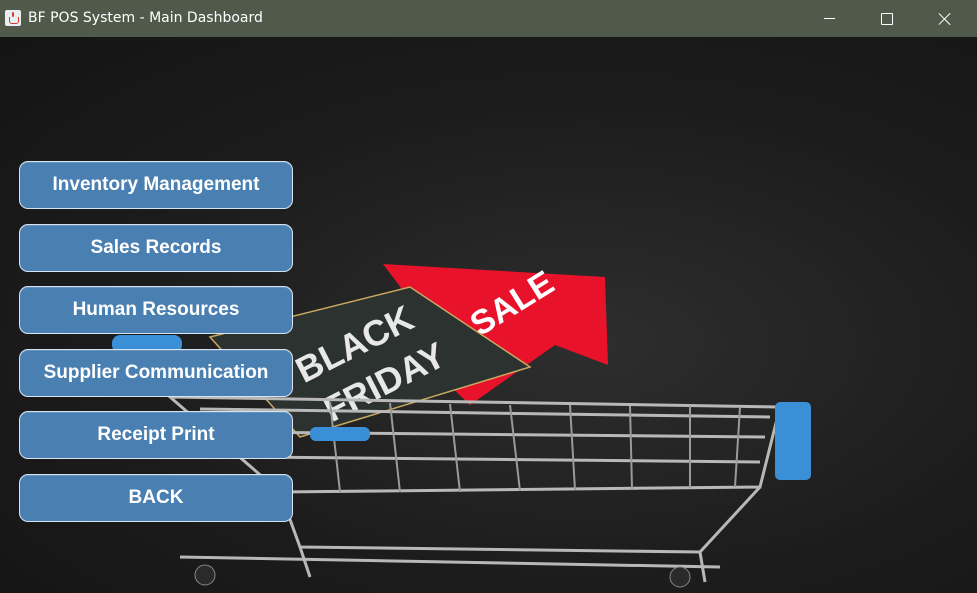  I want to click on human-resources-label: Human Resources, so click(156, 309).